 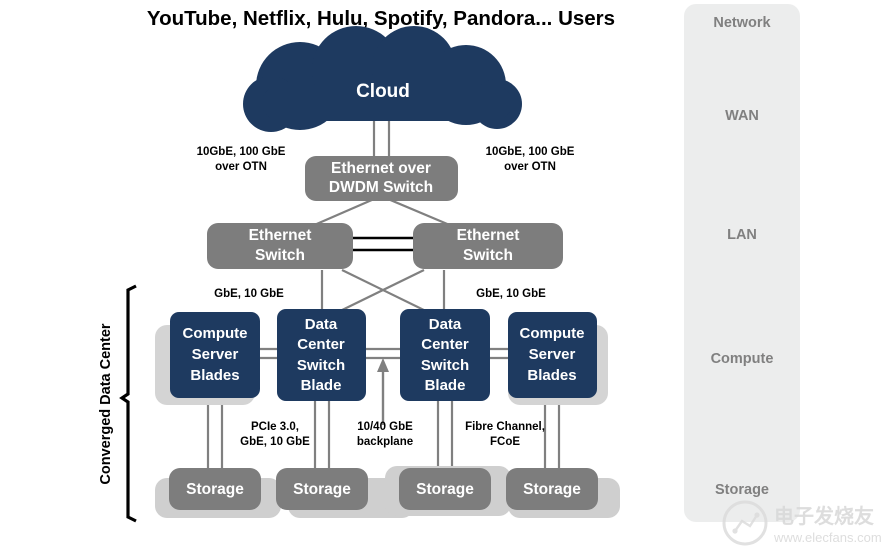 I want to click on watermark-cn-text: 电子发烧友, so click(x=824, y=516).